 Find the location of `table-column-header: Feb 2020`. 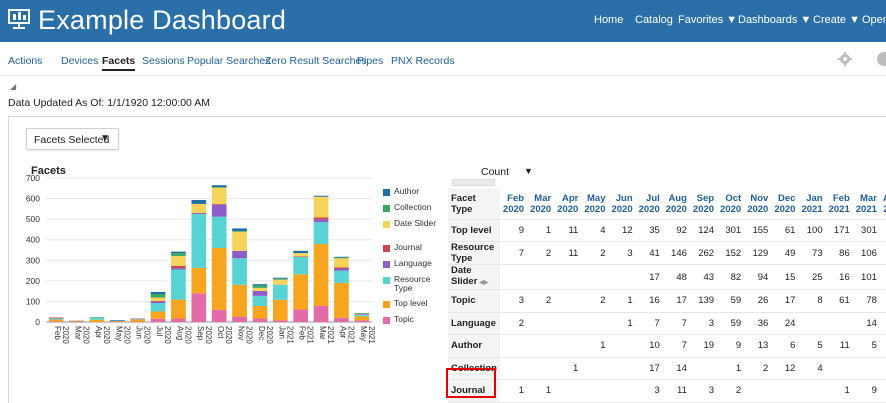

table-column-header: Feb 2020 is located at coordinates (513, 204).